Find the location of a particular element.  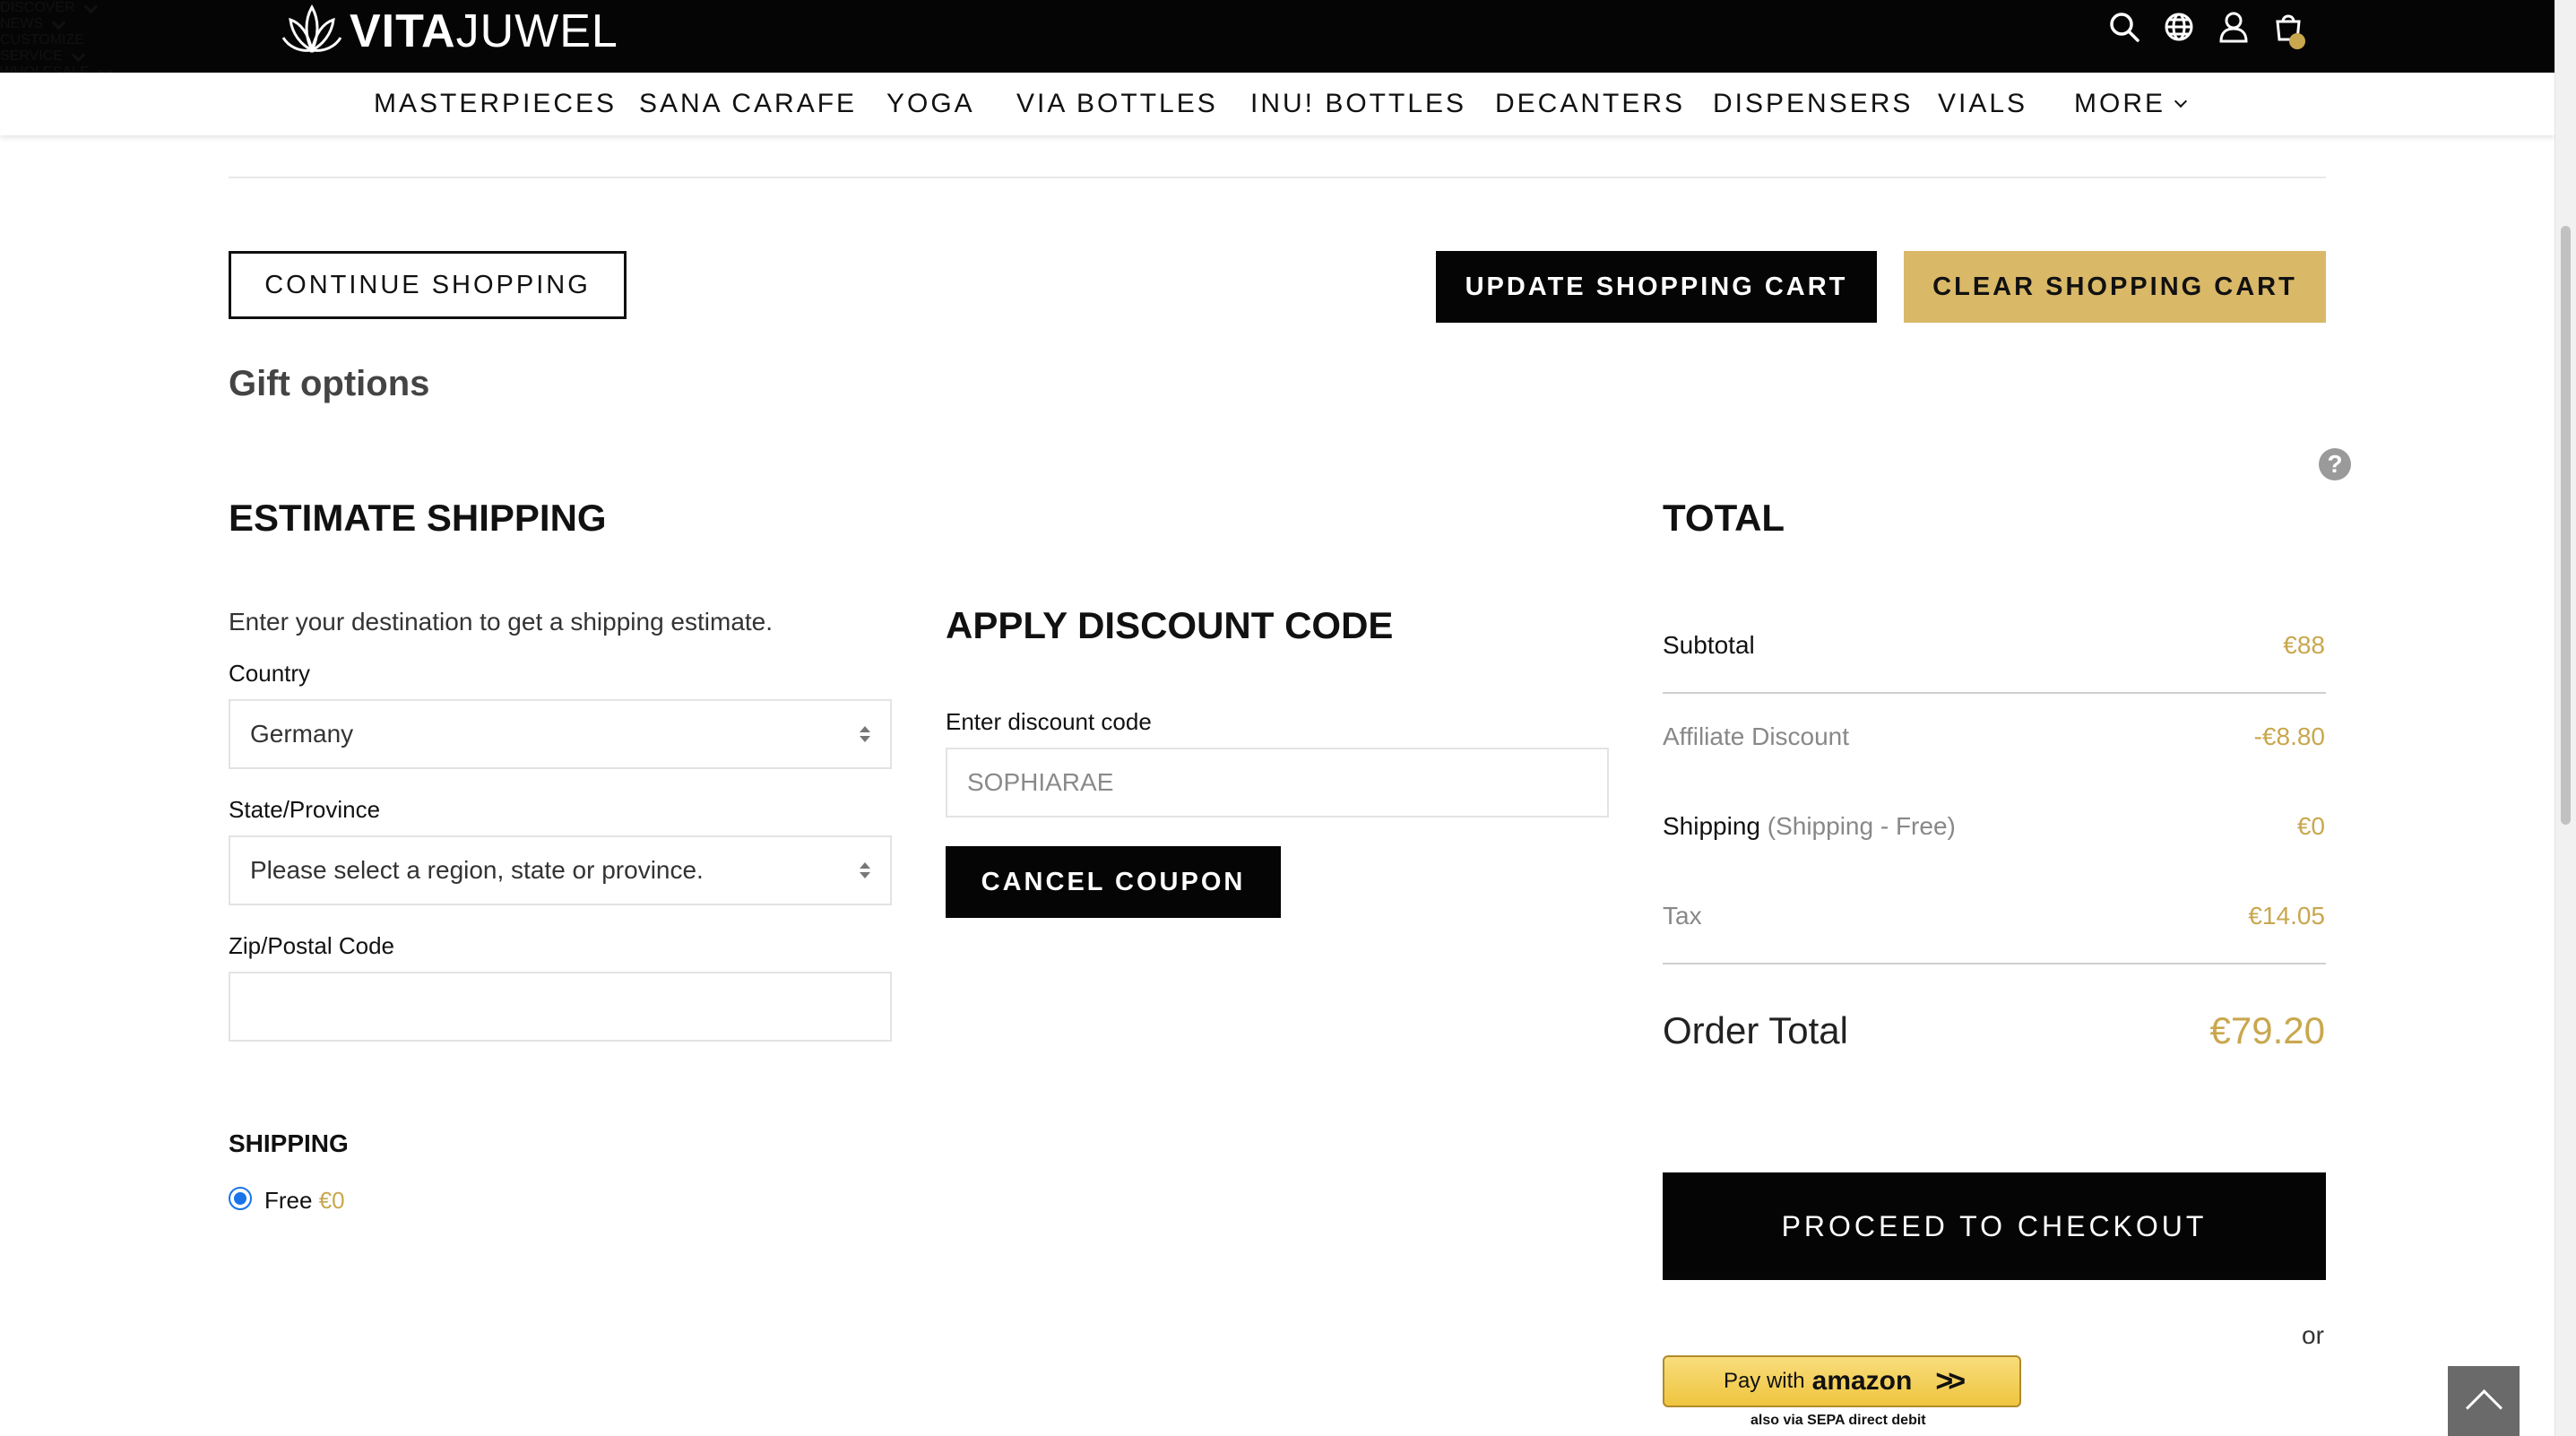

or-separator: or is located at coordinates (2313, 1335).